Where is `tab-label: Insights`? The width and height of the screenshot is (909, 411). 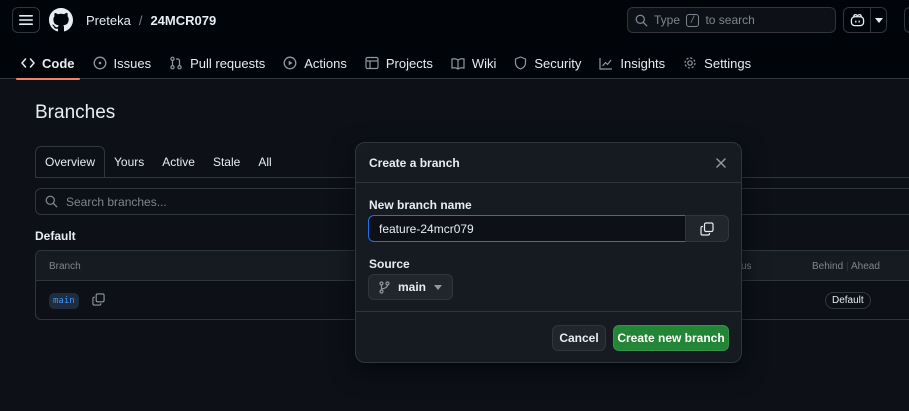 tab-label: Insights is located at coordinates (643, 63).